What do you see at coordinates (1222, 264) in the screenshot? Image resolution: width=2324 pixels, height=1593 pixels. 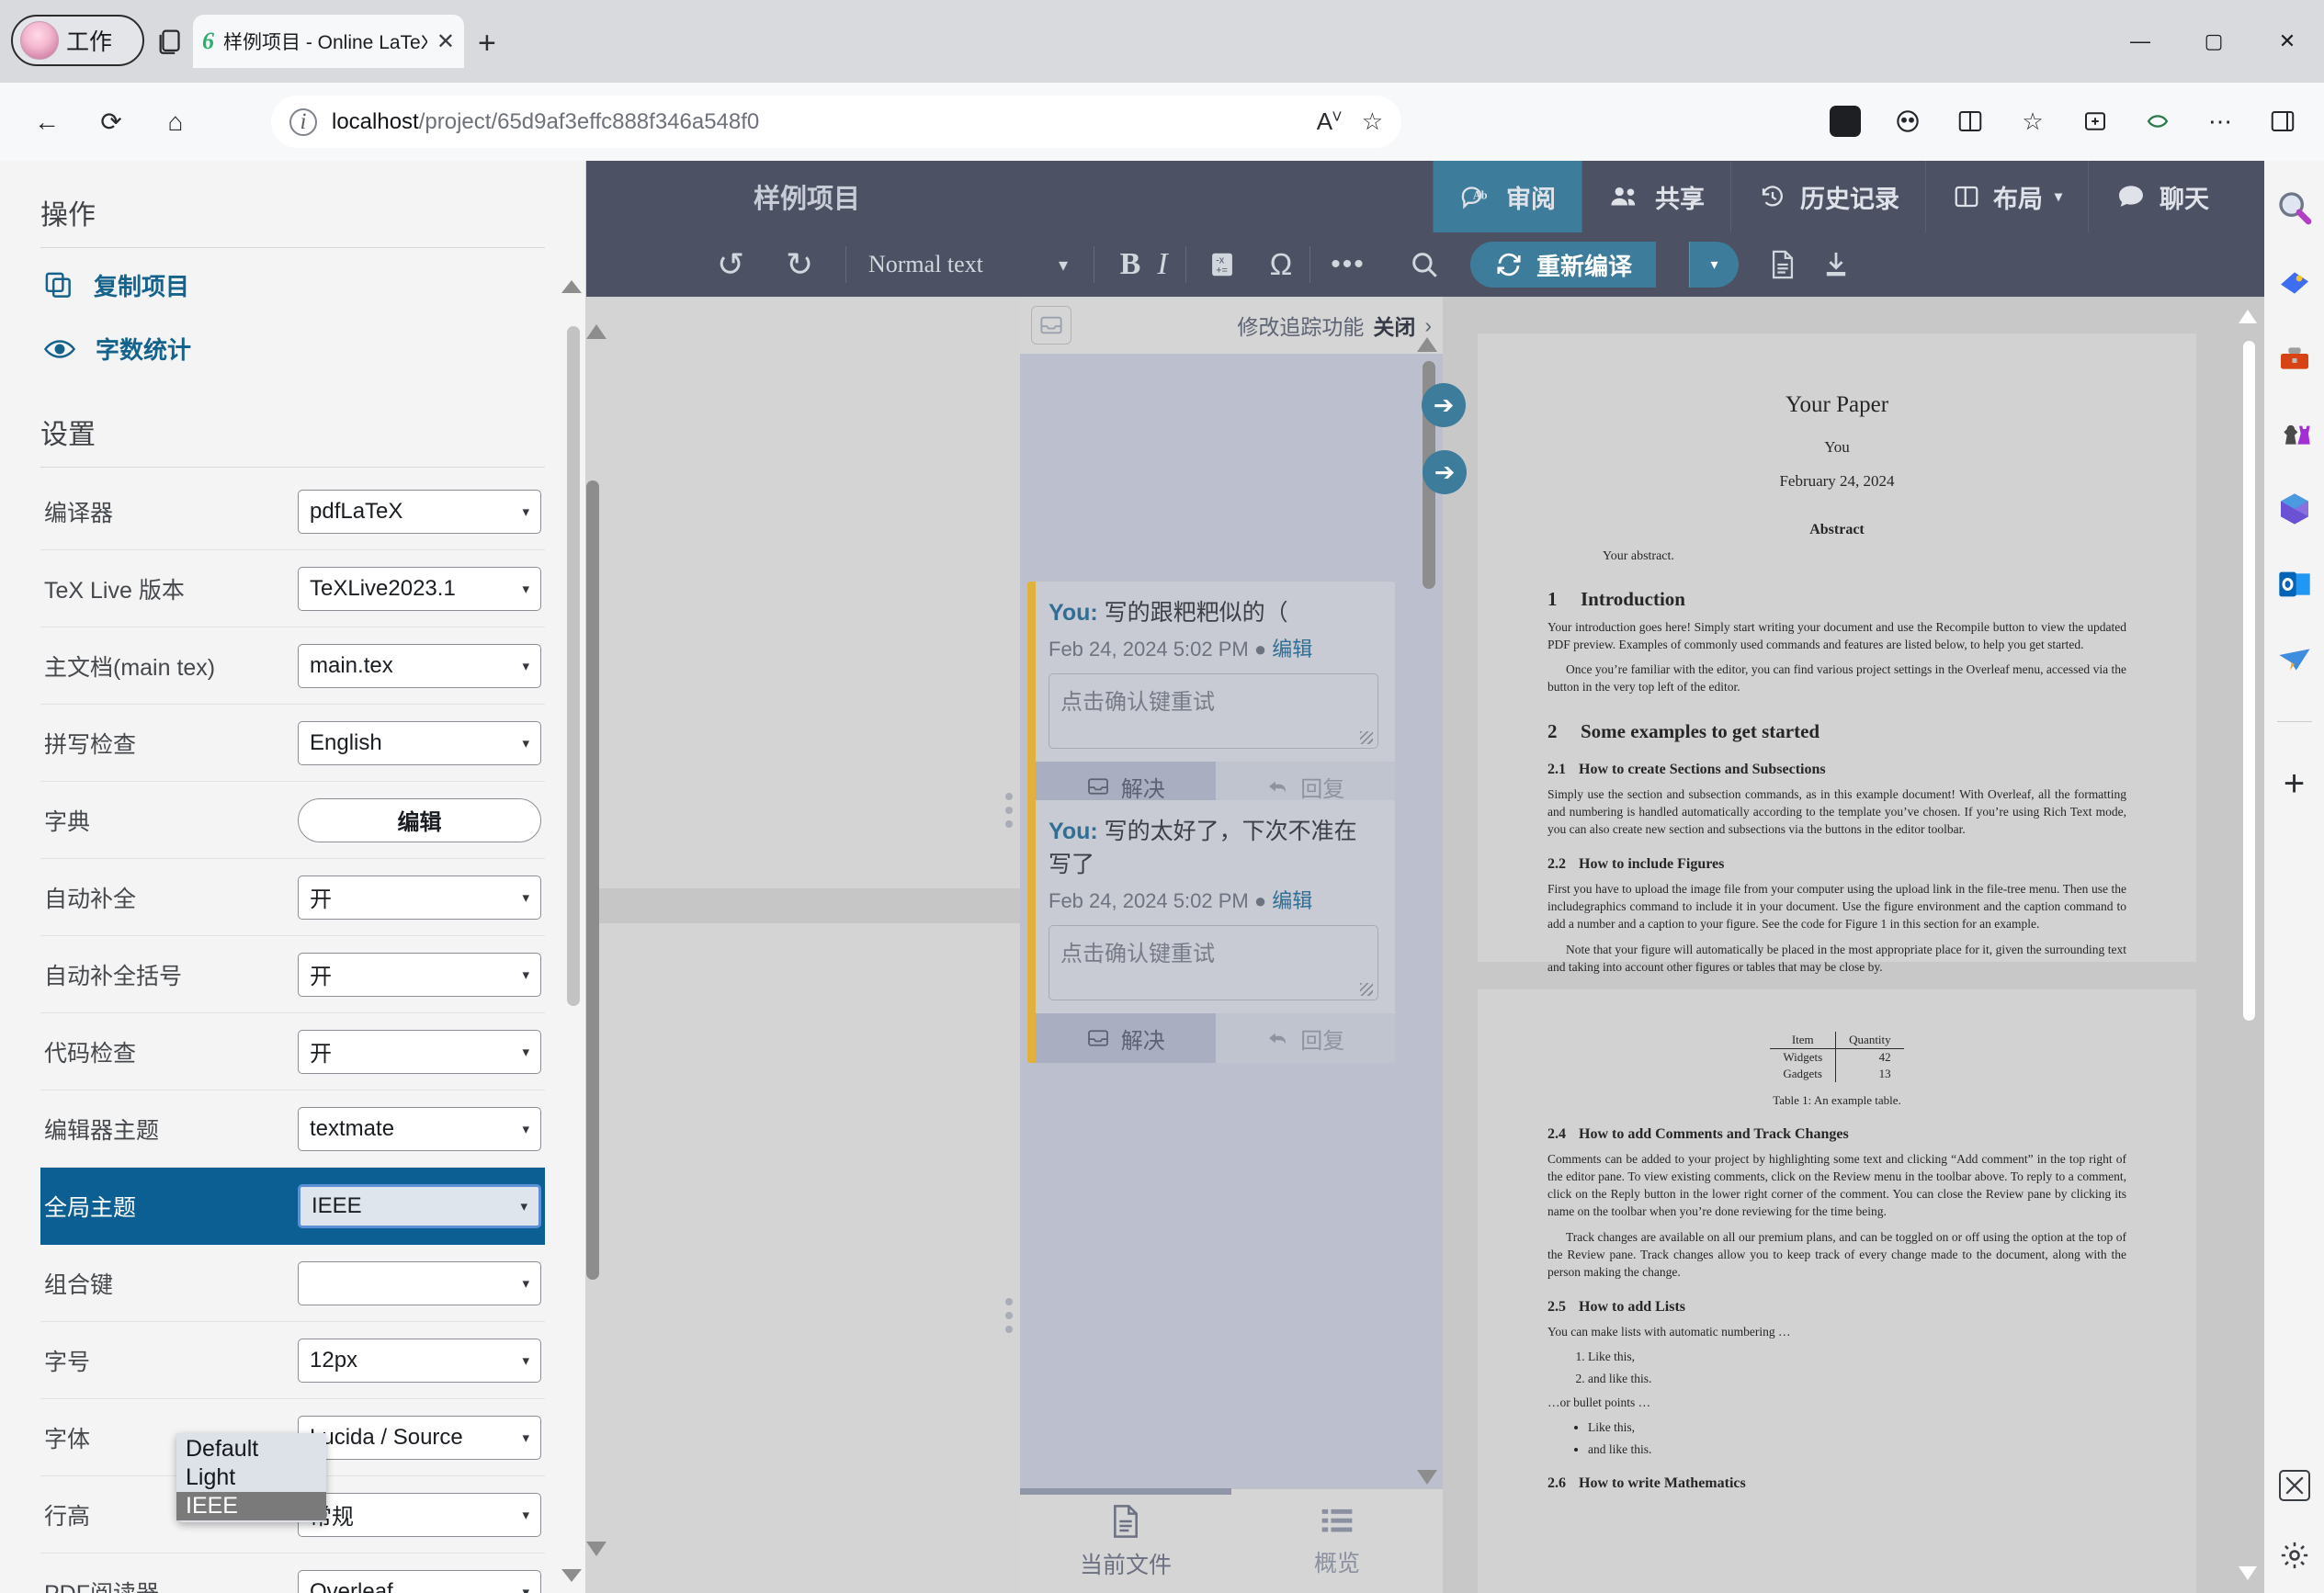 I see `math-icon: -x +=` at bounding box center [1222, 264].